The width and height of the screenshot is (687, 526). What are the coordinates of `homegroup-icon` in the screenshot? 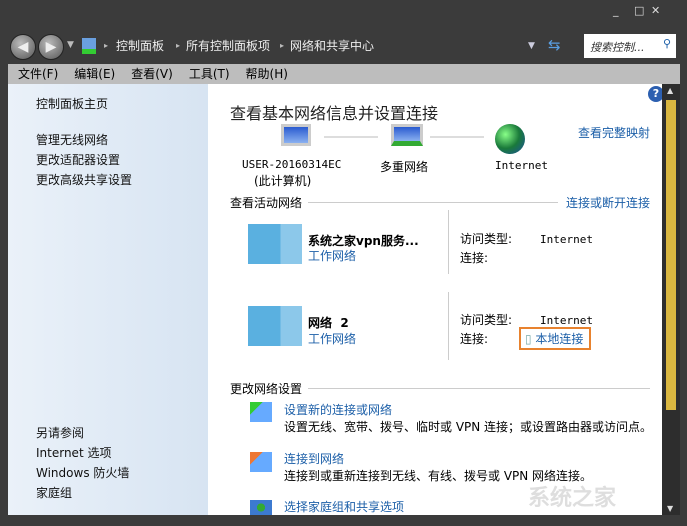 It's located at (261, 507).